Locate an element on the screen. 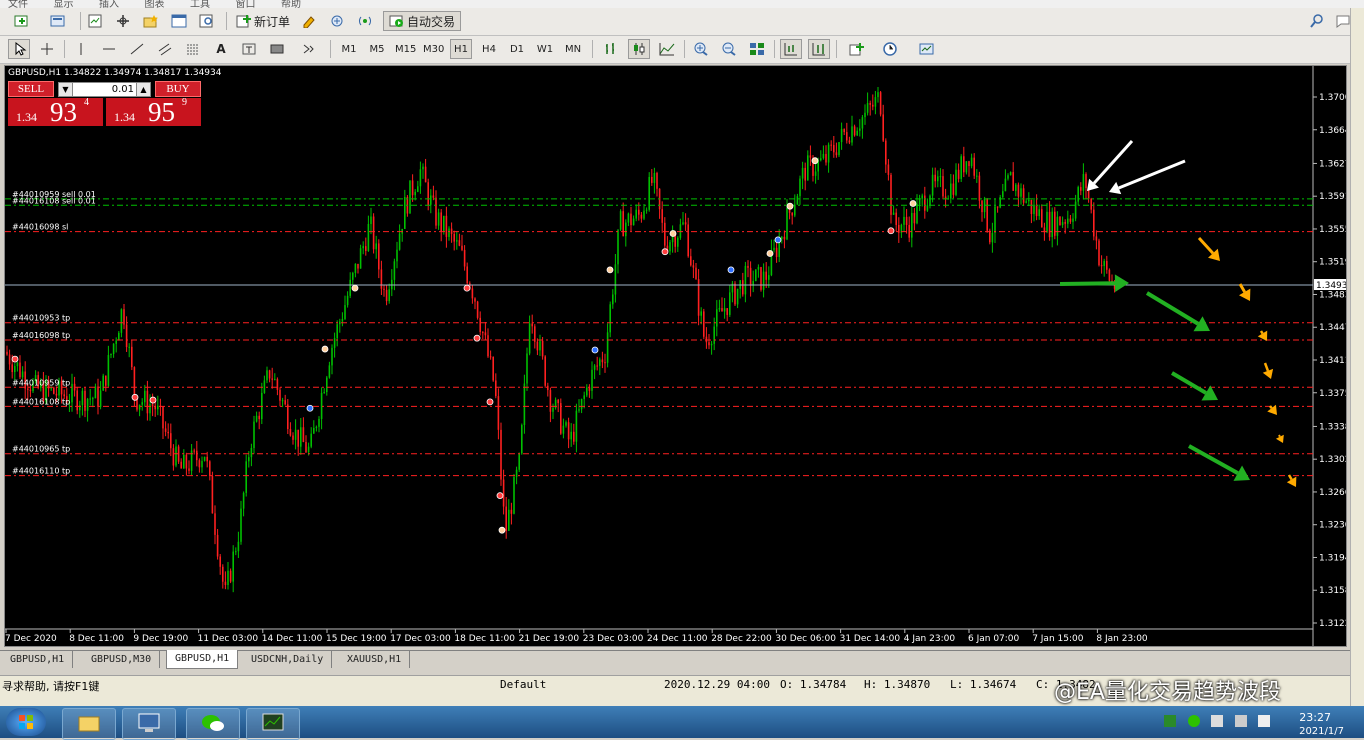 Image resolution: width=1364 pixels, height=740 pixels. line-chart-button is located at coordinates (667, 49).